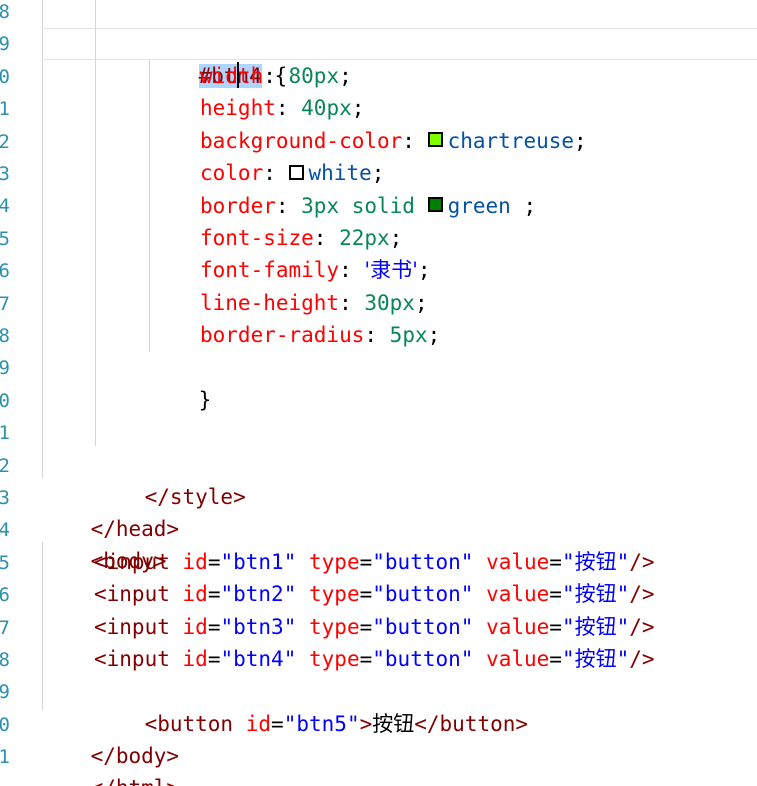 This screenshot has height=786, width=757. Describe the element at coordinates (103, 543) in the screenshot. I see `code-line-body-open: <body>` at that location.